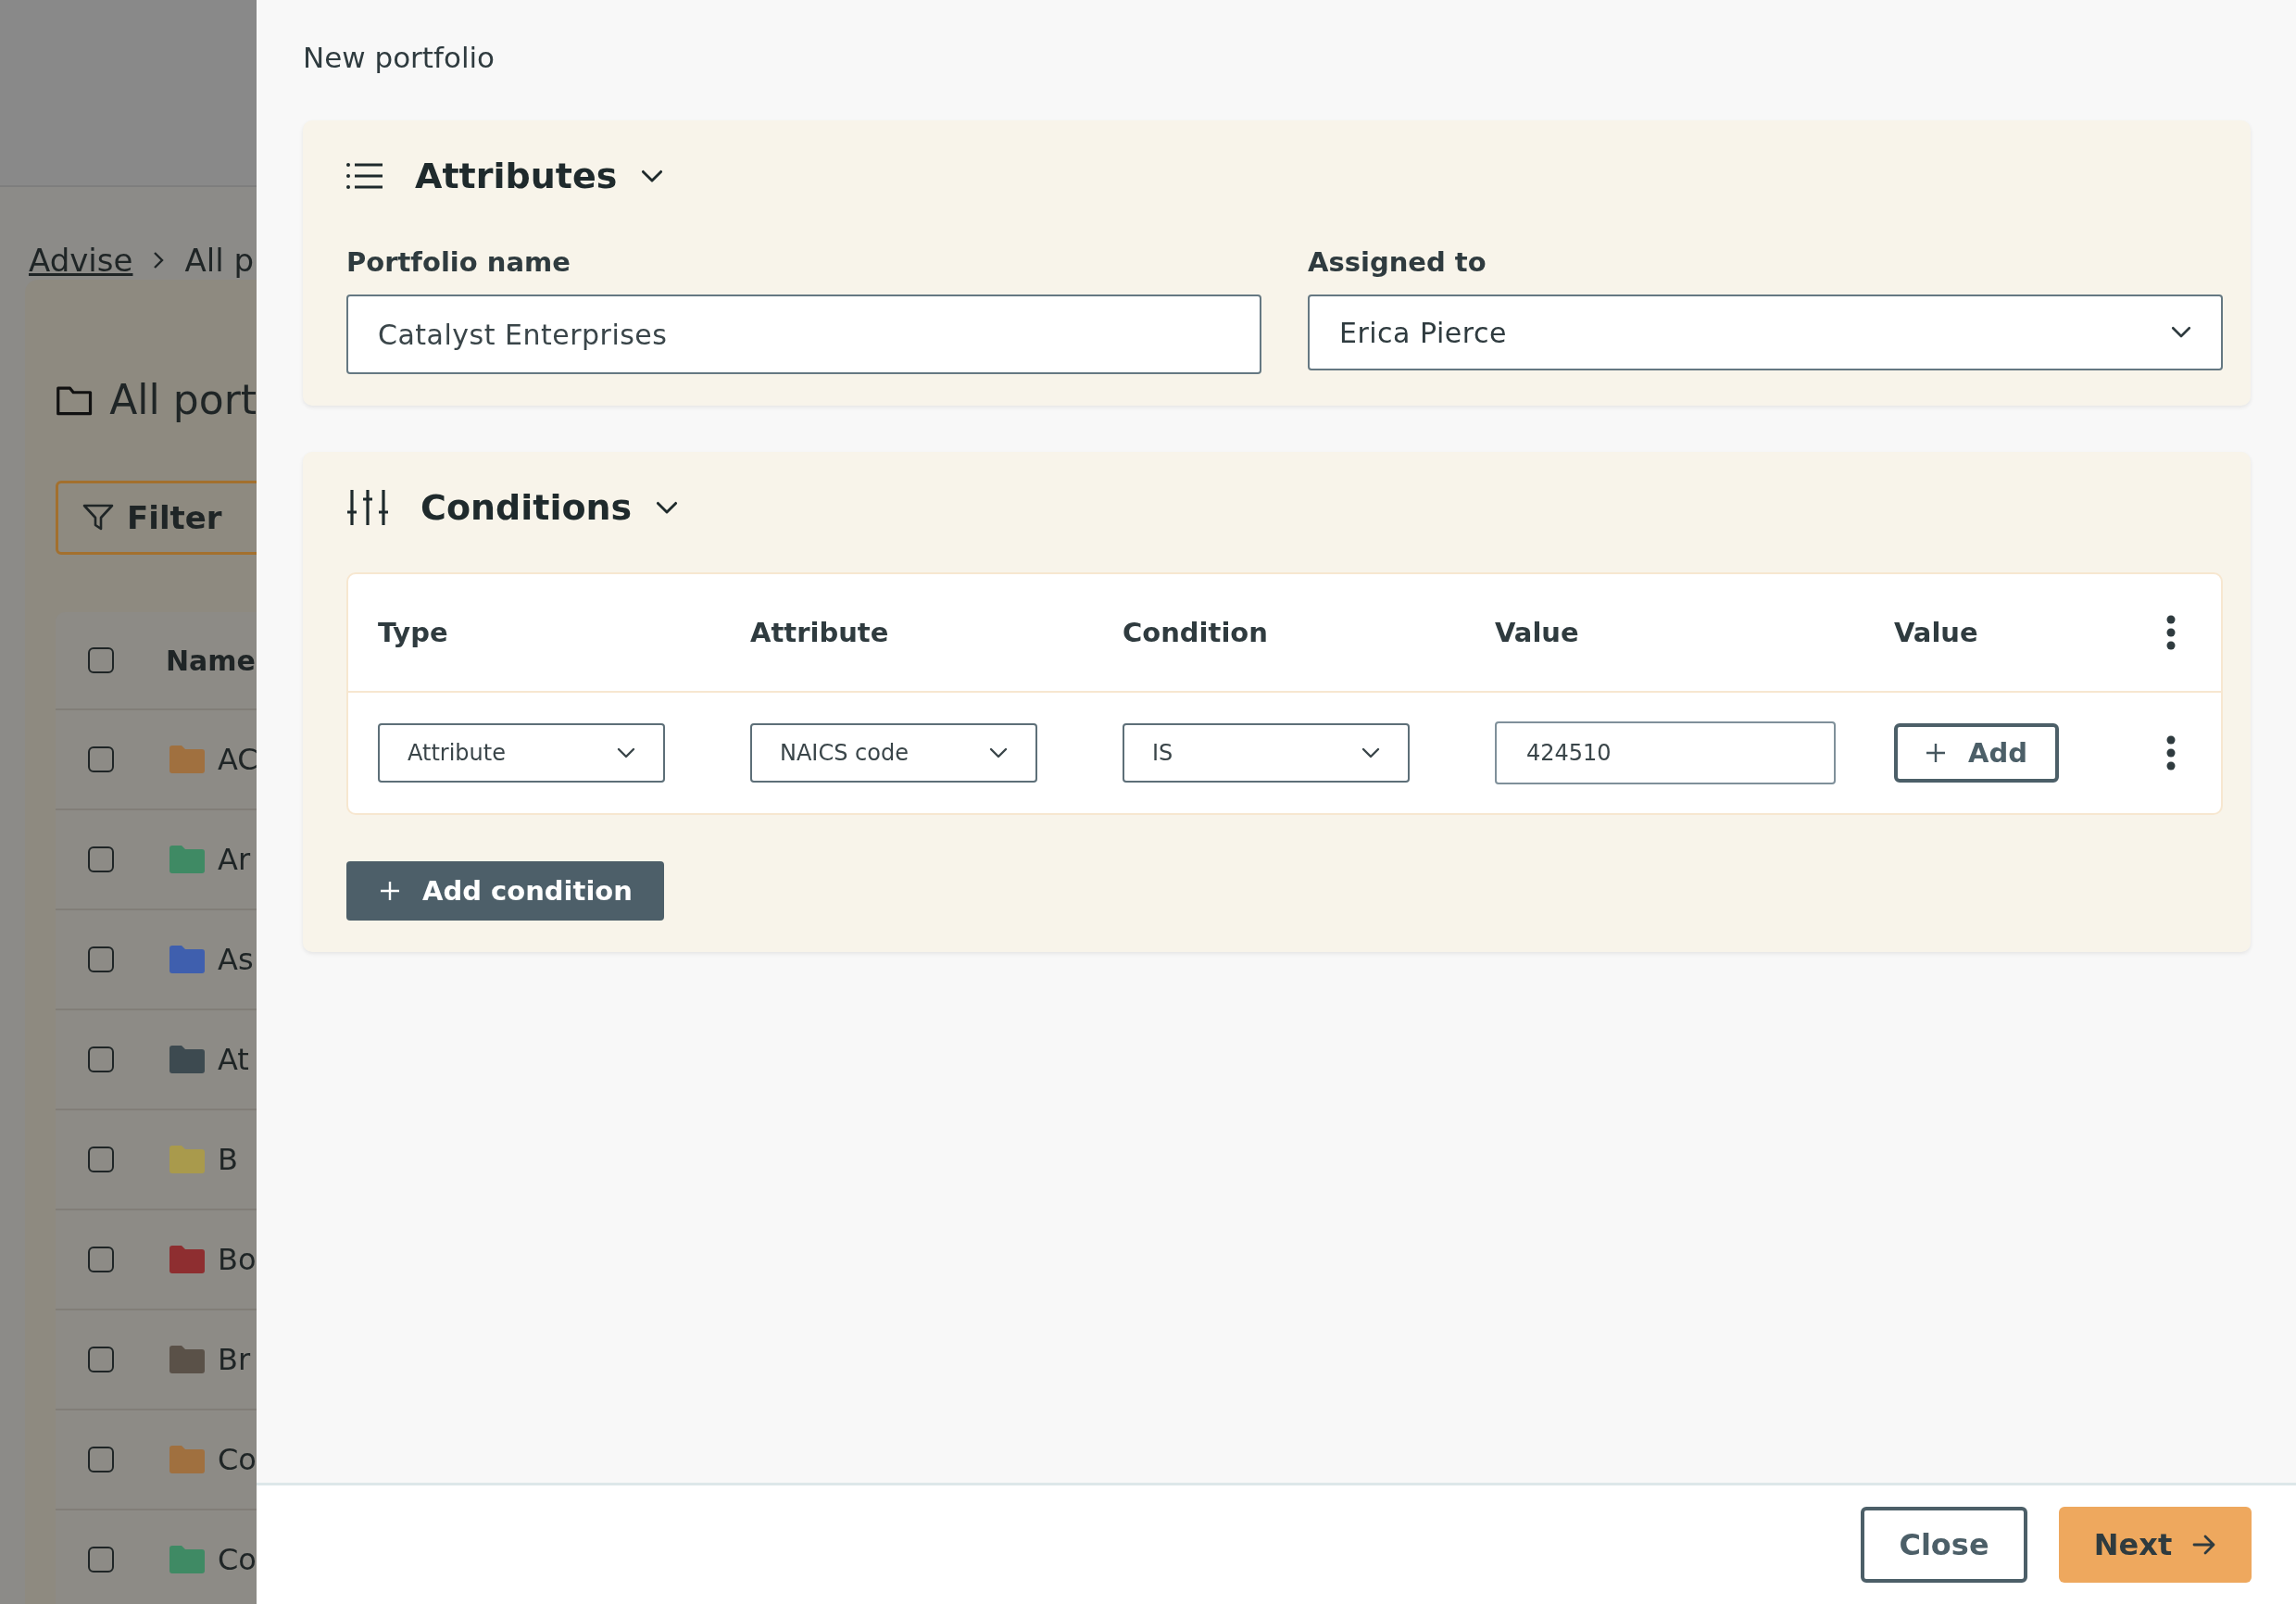  I want to click on next-button: Next, so click(2155, 1545).